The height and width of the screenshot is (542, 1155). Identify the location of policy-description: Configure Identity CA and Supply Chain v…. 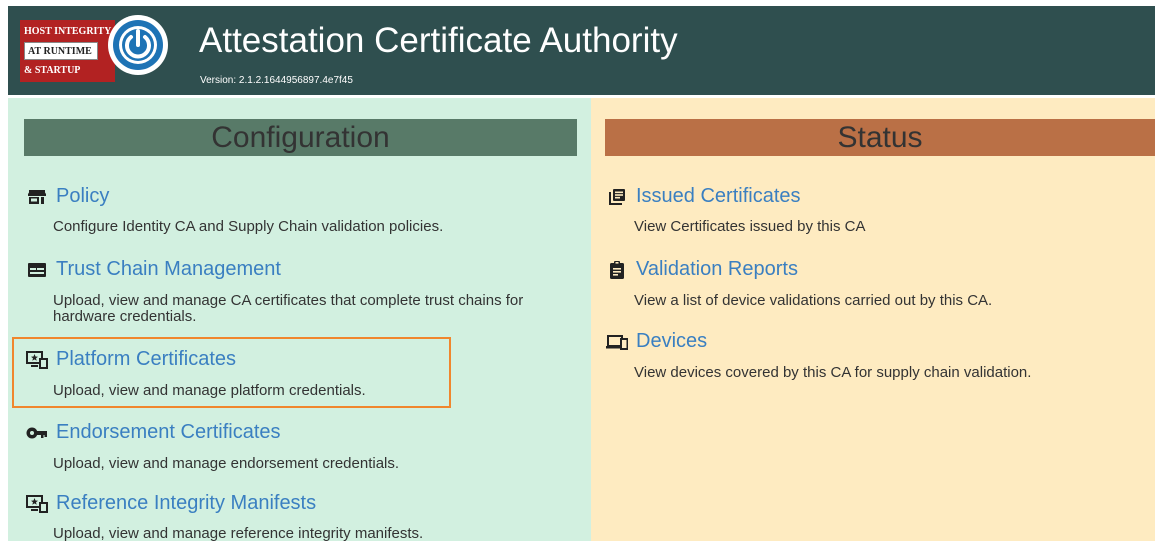
(248, 226).